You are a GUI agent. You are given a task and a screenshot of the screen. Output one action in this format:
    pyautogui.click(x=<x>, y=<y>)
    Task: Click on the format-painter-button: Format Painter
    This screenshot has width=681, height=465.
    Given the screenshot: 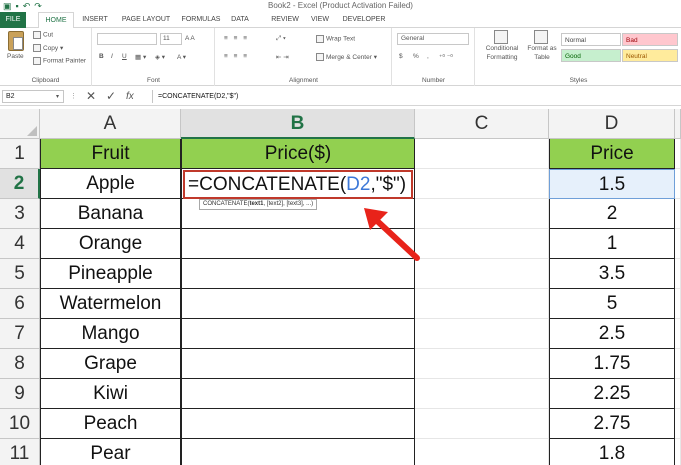 What is the action you would take?
    pyautogui.click(x=59, y=61)
    